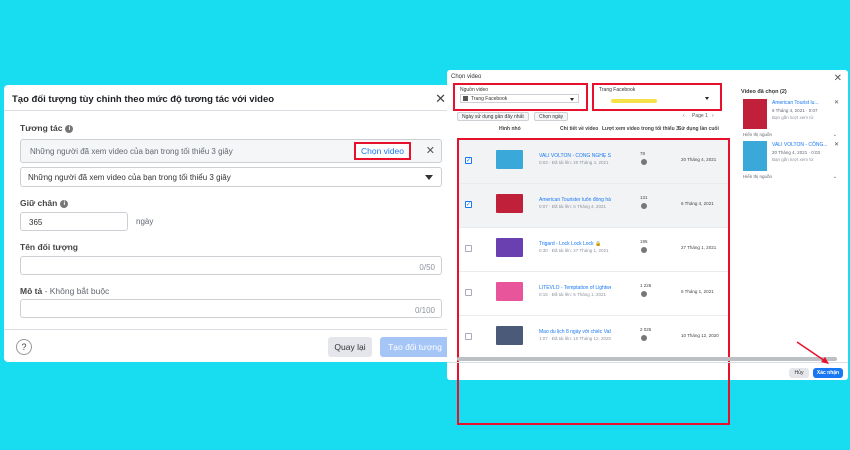  What do you see at coordinates (795, 110) in the screenshot?
I see `selected-video-date: 6 Tháng 4, 2021 · 0:07` at bounding box center [795, 110].